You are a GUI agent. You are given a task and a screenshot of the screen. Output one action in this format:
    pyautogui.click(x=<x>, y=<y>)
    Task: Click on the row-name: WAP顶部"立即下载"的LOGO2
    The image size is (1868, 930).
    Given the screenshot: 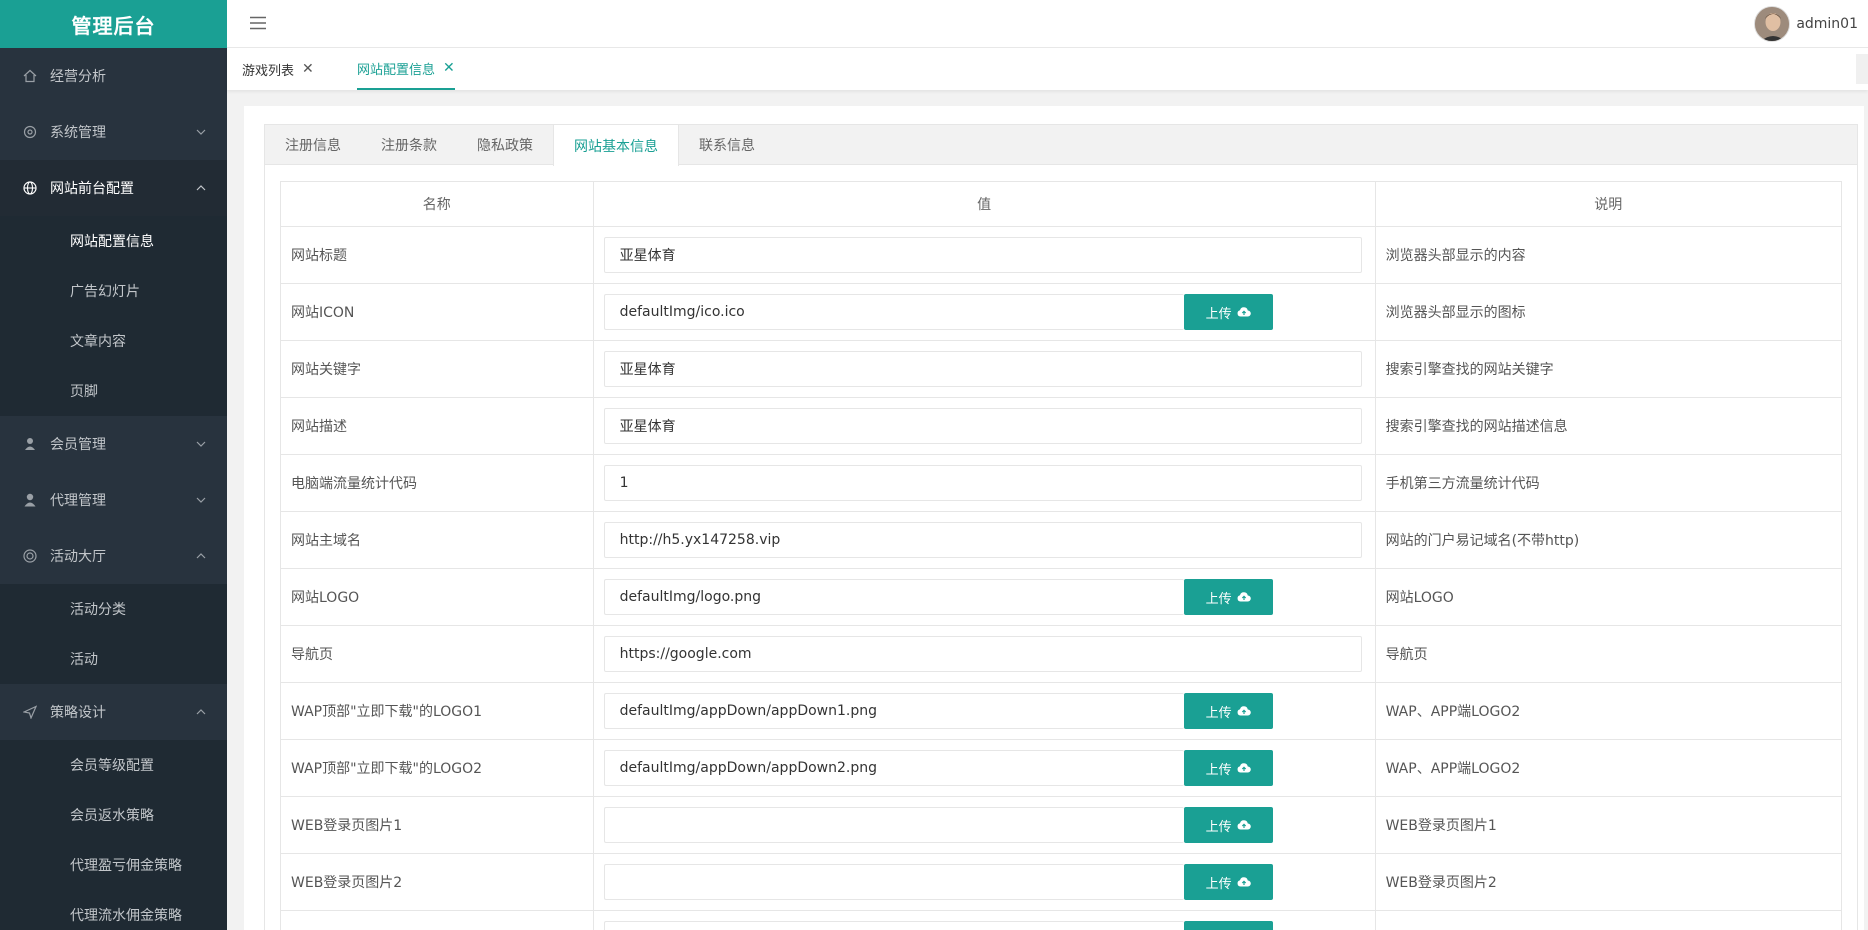 What is the action you would take?
    pyautogui.click(x=437, y=768)
    